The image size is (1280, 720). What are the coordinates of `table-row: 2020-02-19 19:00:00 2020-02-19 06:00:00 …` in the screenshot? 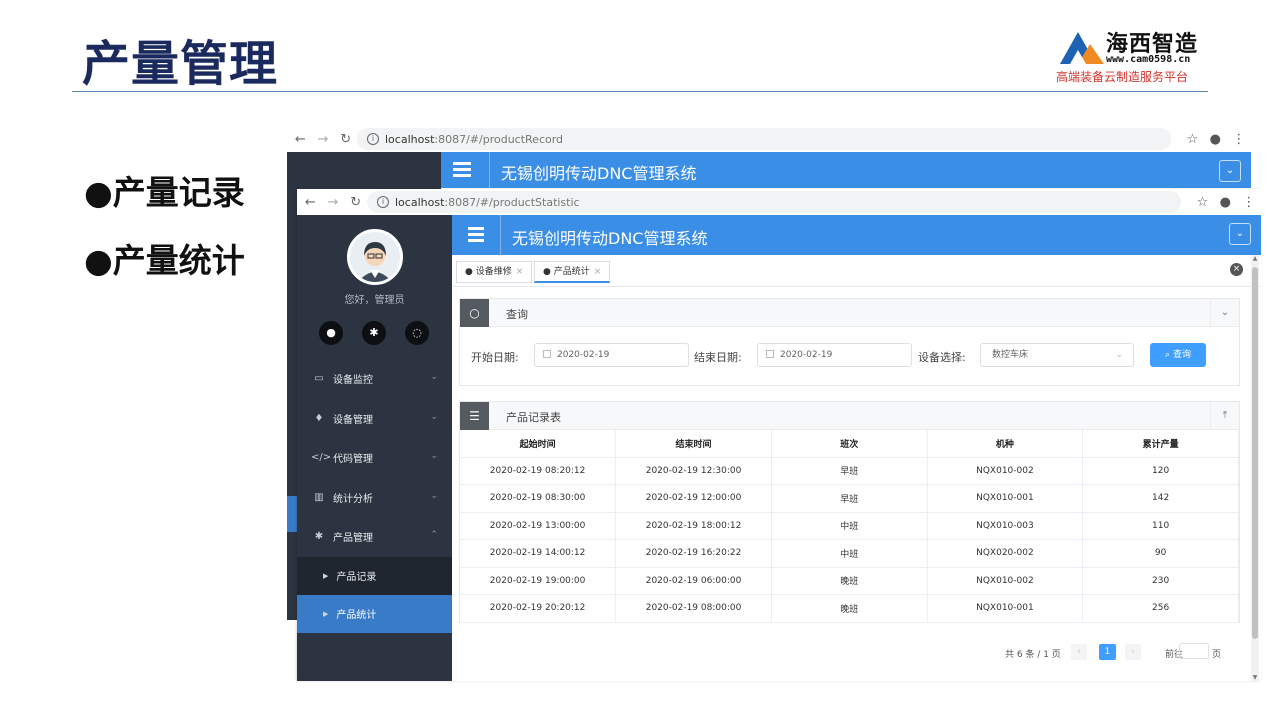 It's located at (849, 581).